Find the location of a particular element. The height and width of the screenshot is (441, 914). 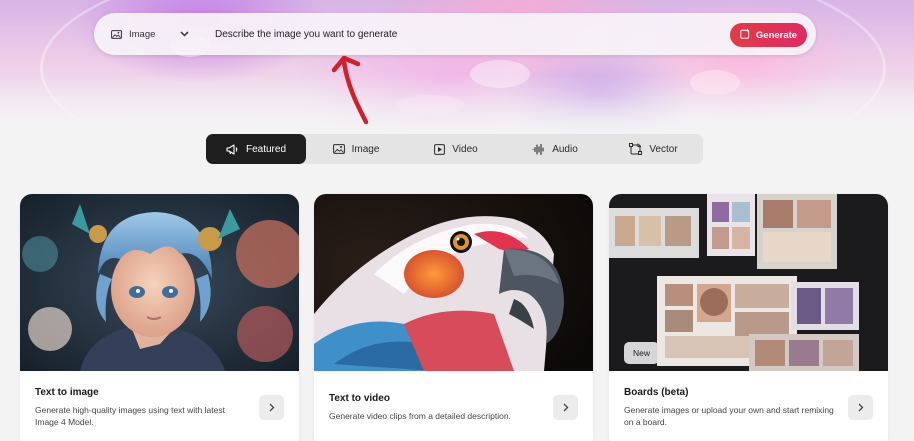

generate-label: Generate is located at coordinates (776, 35).